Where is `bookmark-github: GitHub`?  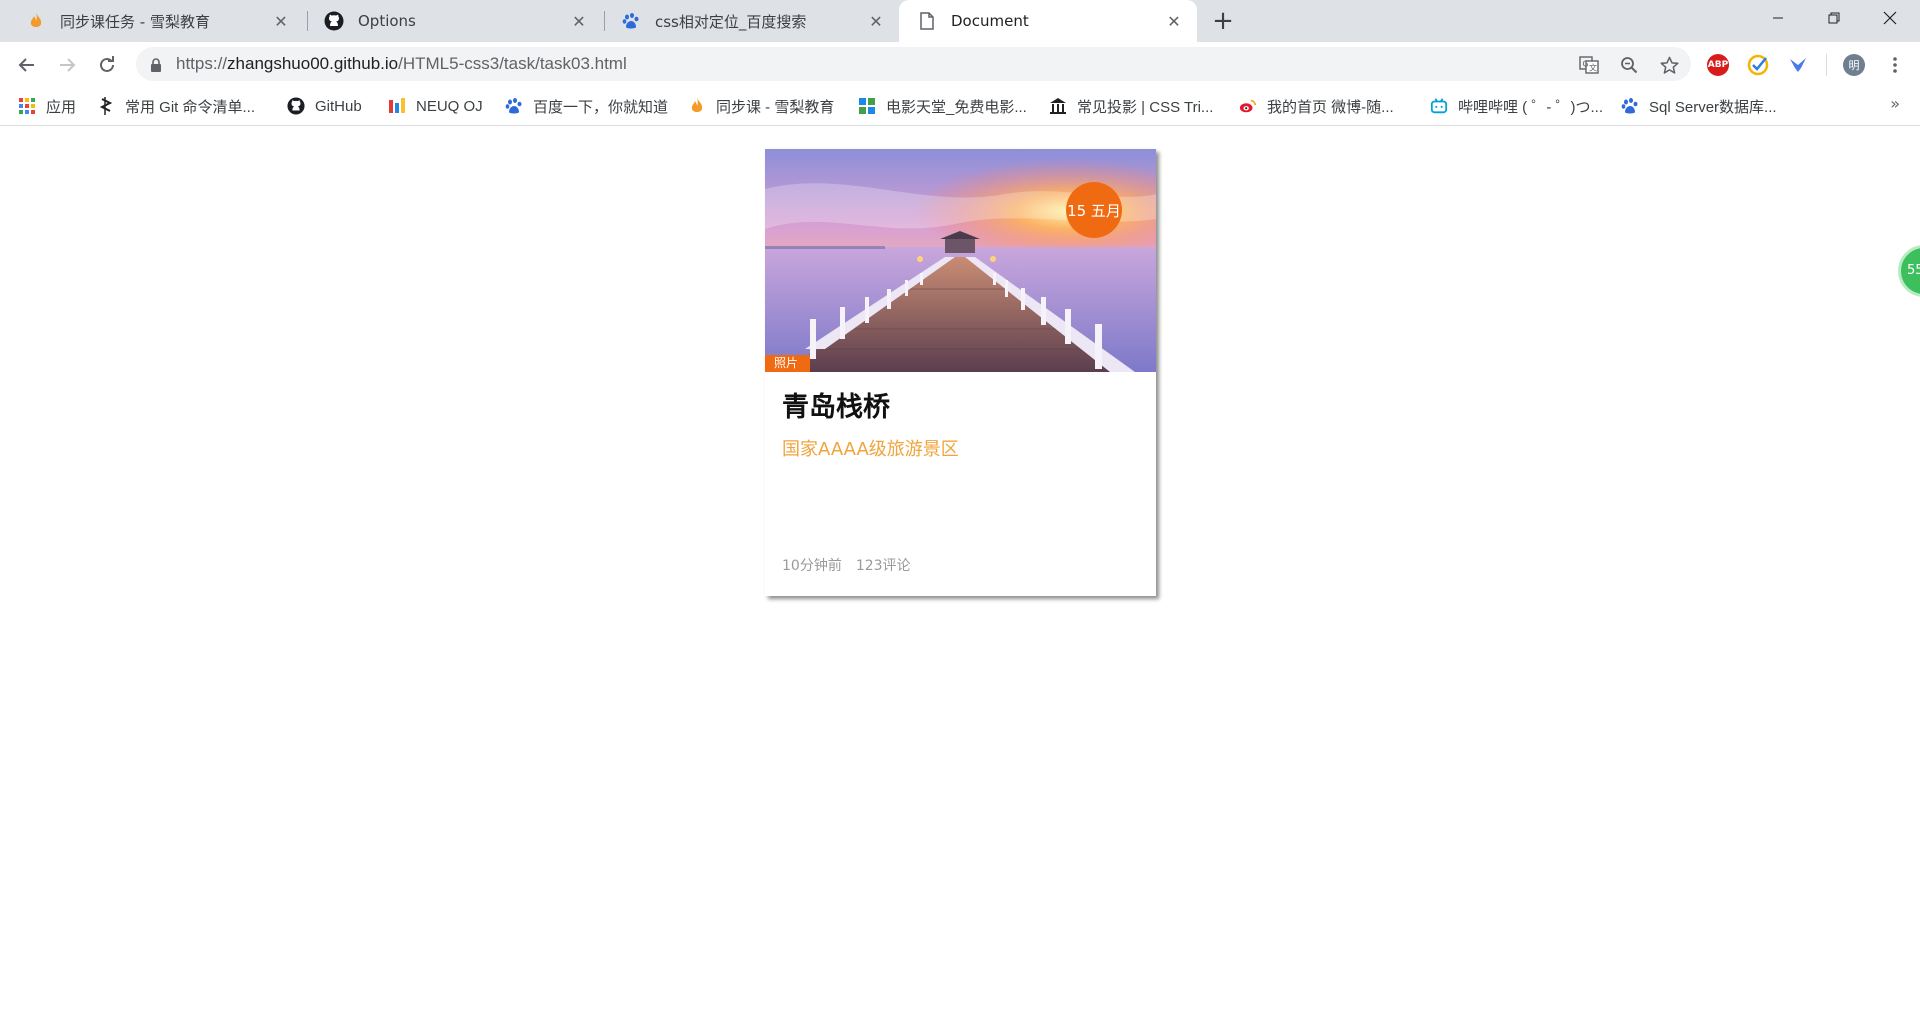
bookmark-github: GitHub is located at coordinates (324, 106).